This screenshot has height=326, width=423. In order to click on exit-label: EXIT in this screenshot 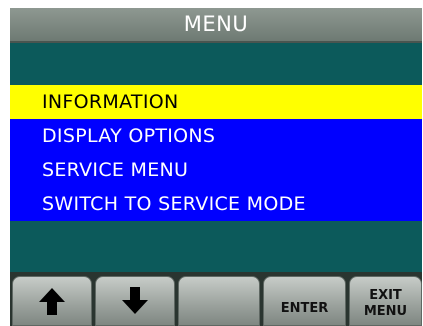, I will do `click(385, 295)`.